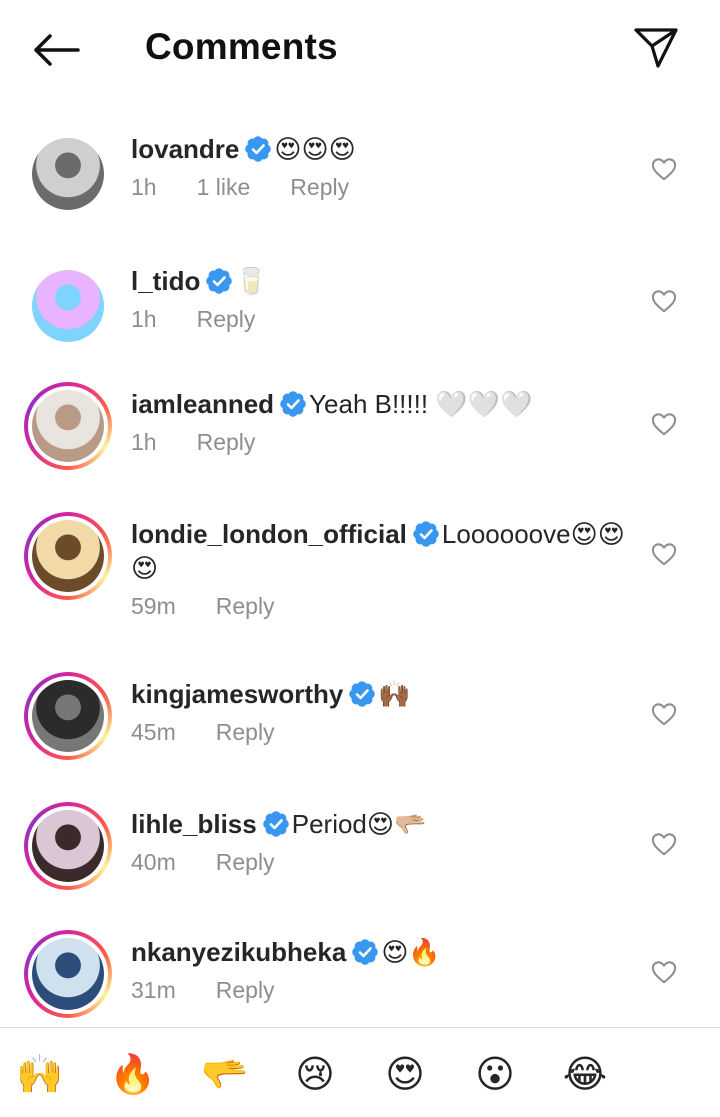 Image resolution: width=720 pixels, height=1117 pixels. I want to click on comment-meta: 31m Reply, so click(381, 990).